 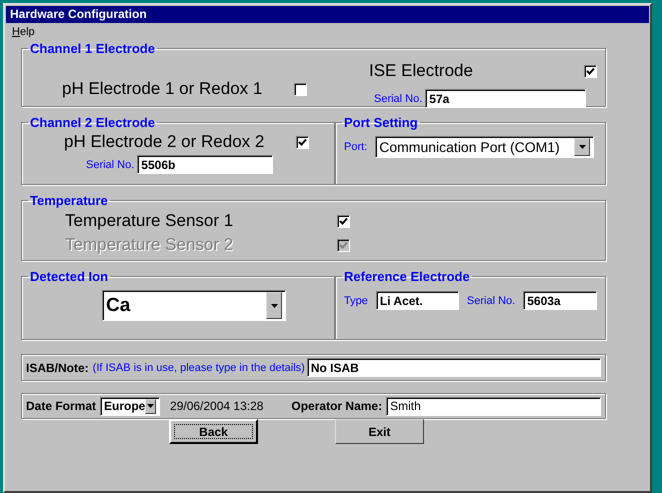 I want to click on date-format-label: Date Format, so click(x=61, y=406).